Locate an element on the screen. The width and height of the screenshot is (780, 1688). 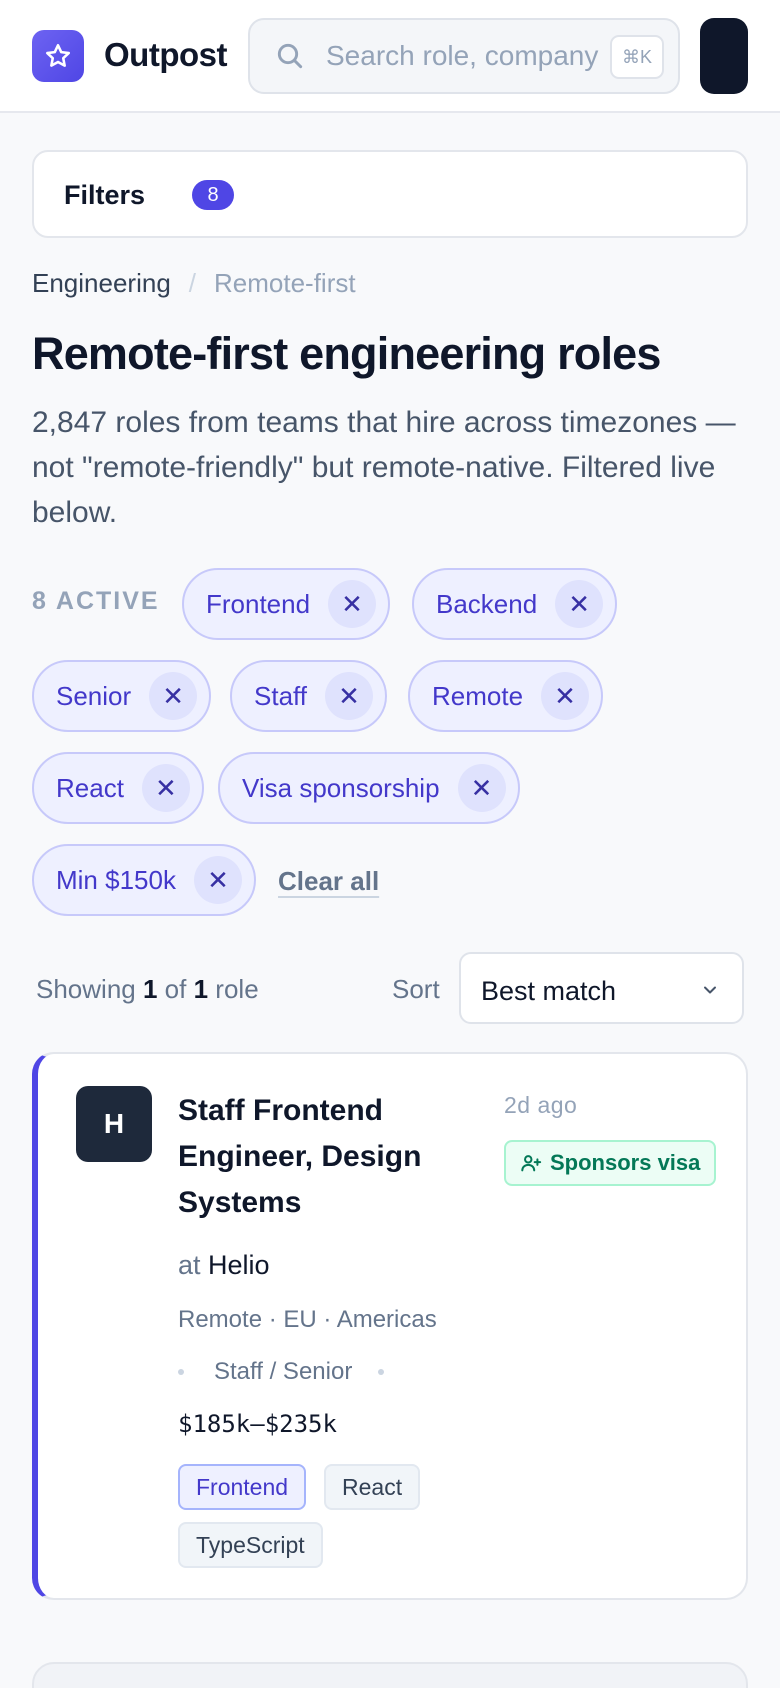
results-count: Showing 1 of 1 role is located at coordinates (147, 989).